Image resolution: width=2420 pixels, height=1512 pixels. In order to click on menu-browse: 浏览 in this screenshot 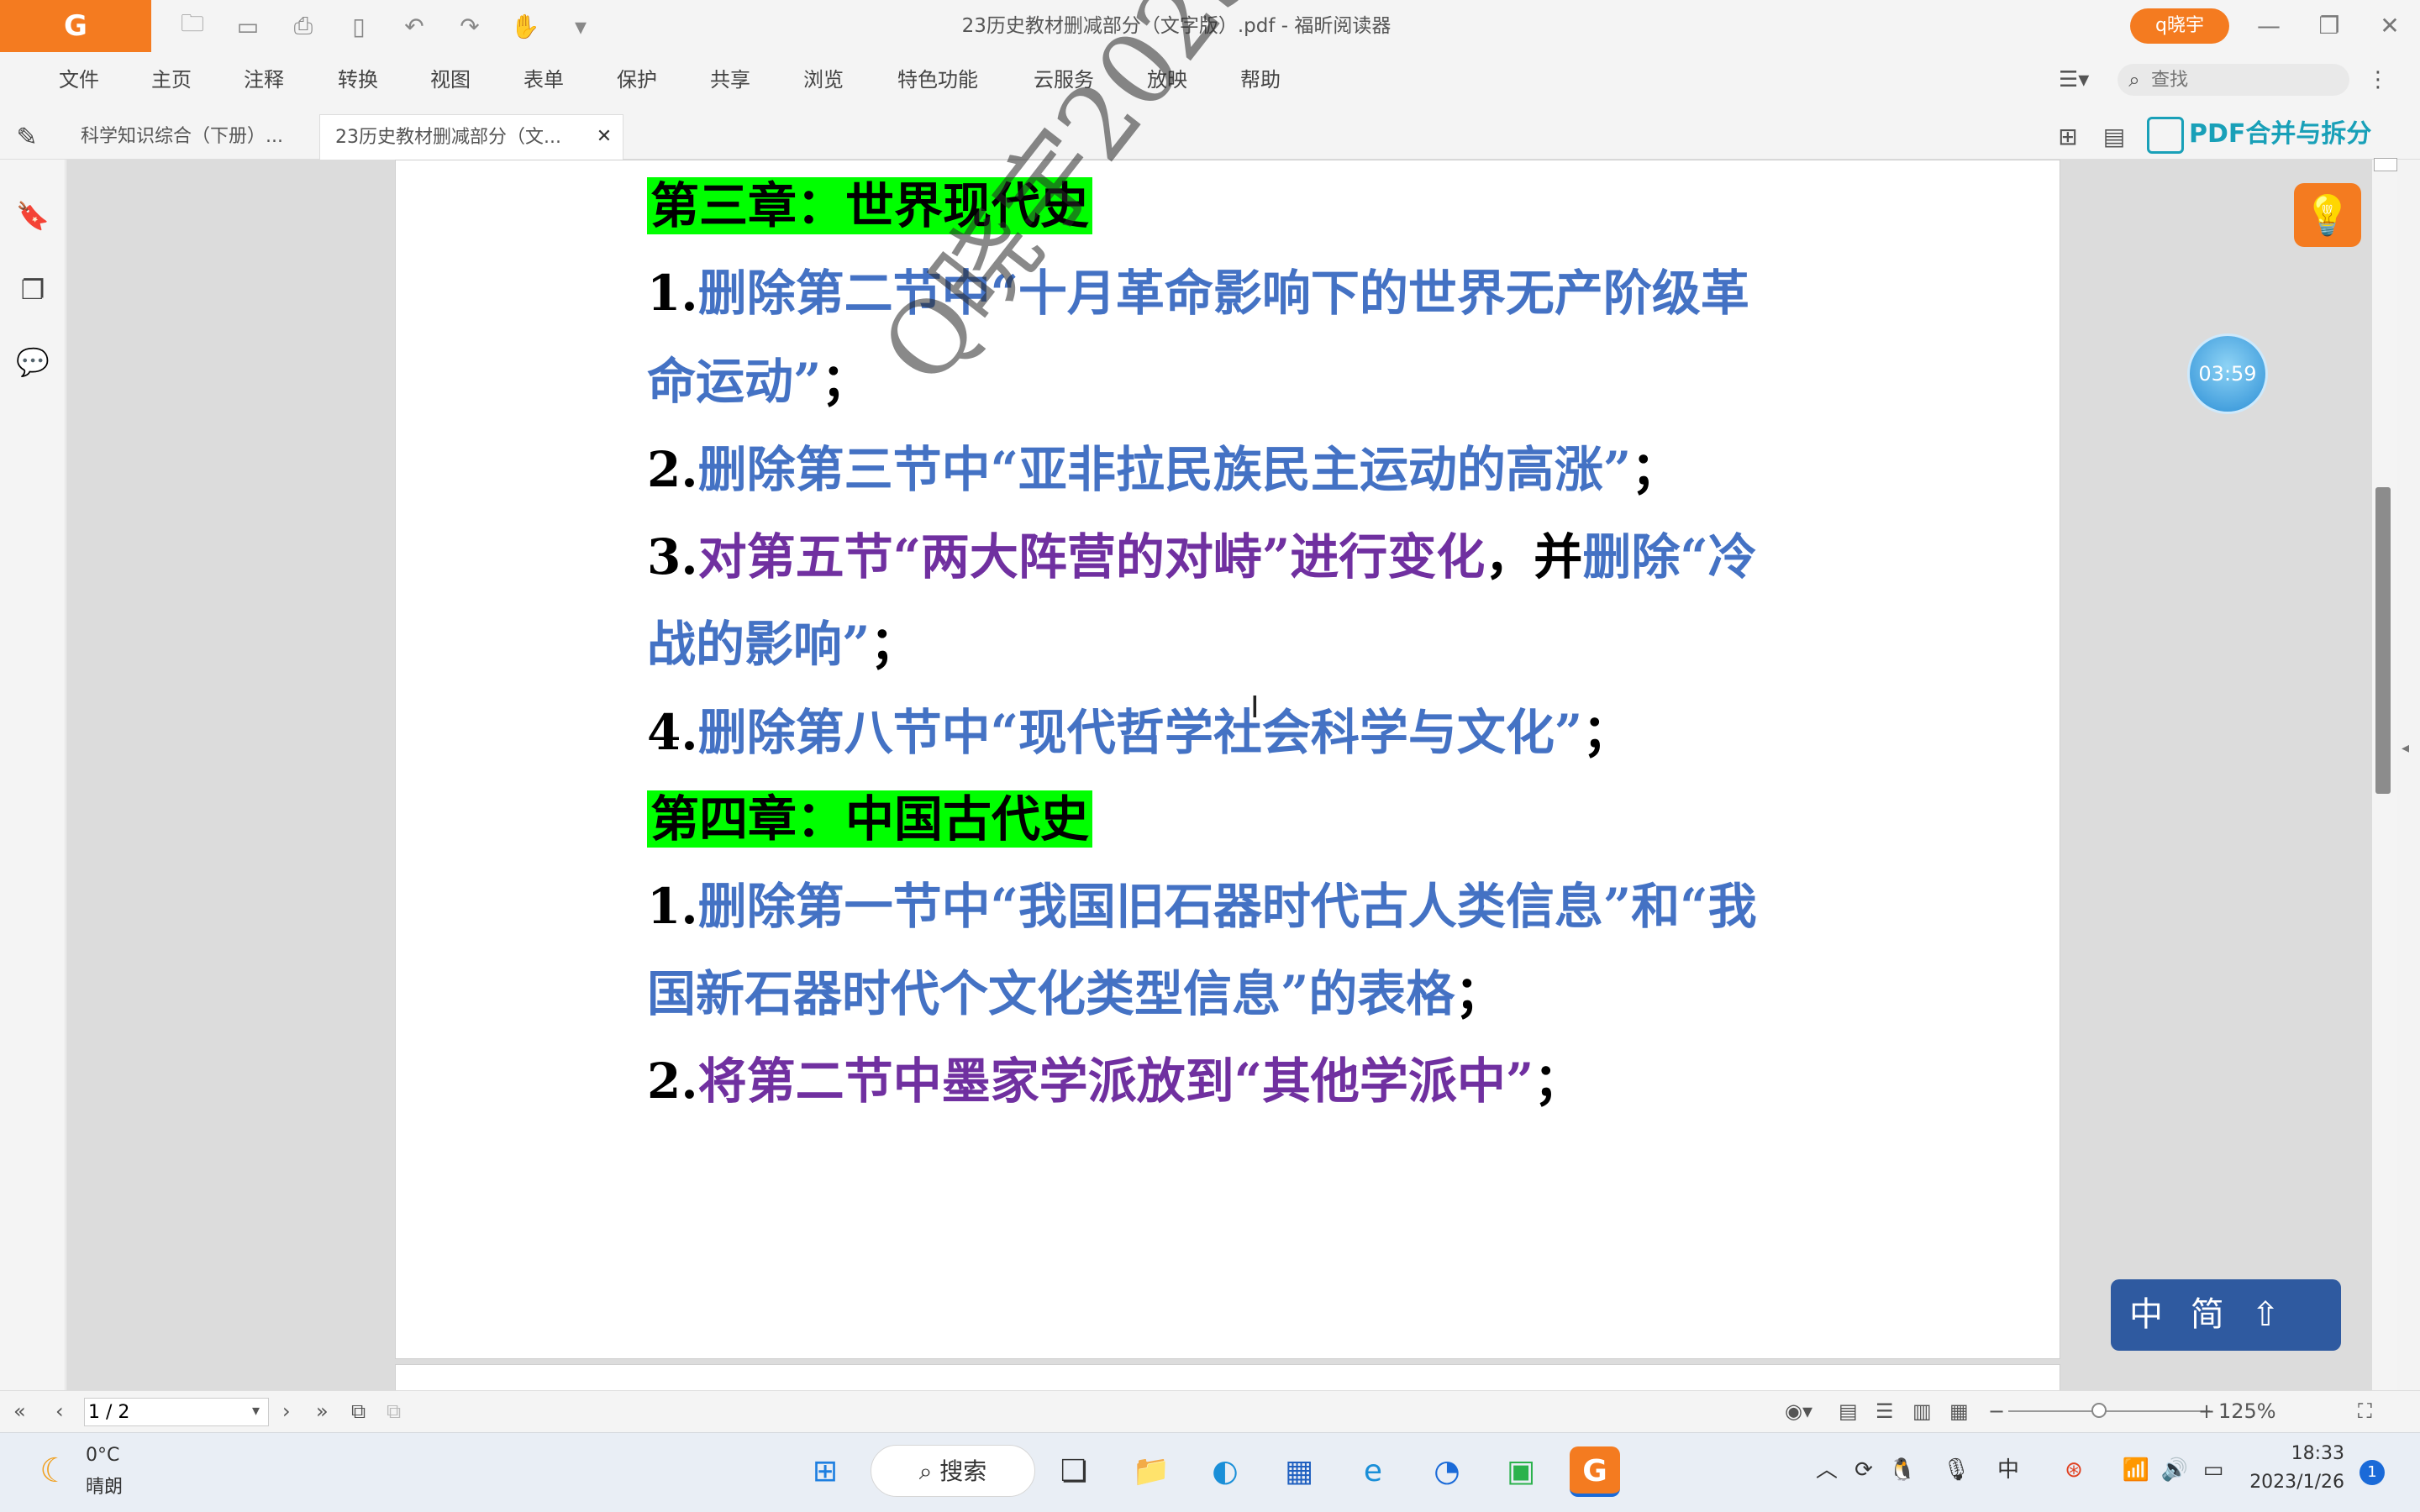, I will do `click(824, 80)`.